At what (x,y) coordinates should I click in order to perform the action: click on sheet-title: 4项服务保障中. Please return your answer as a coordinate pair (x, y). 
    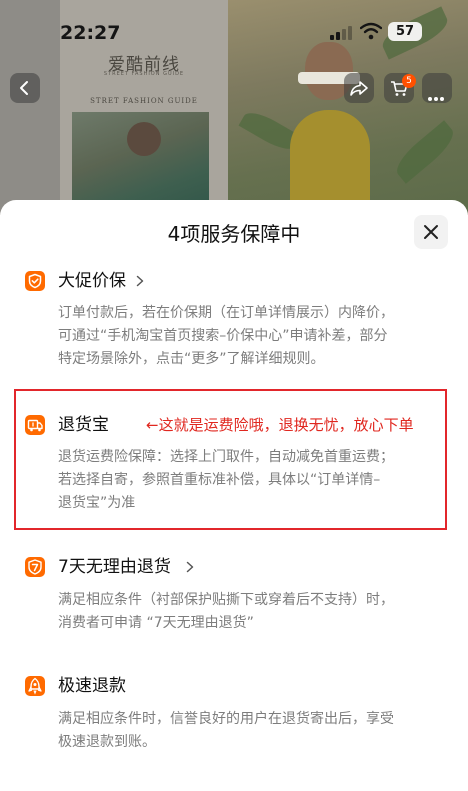
    Looking at the image, I should click on (234, 234).